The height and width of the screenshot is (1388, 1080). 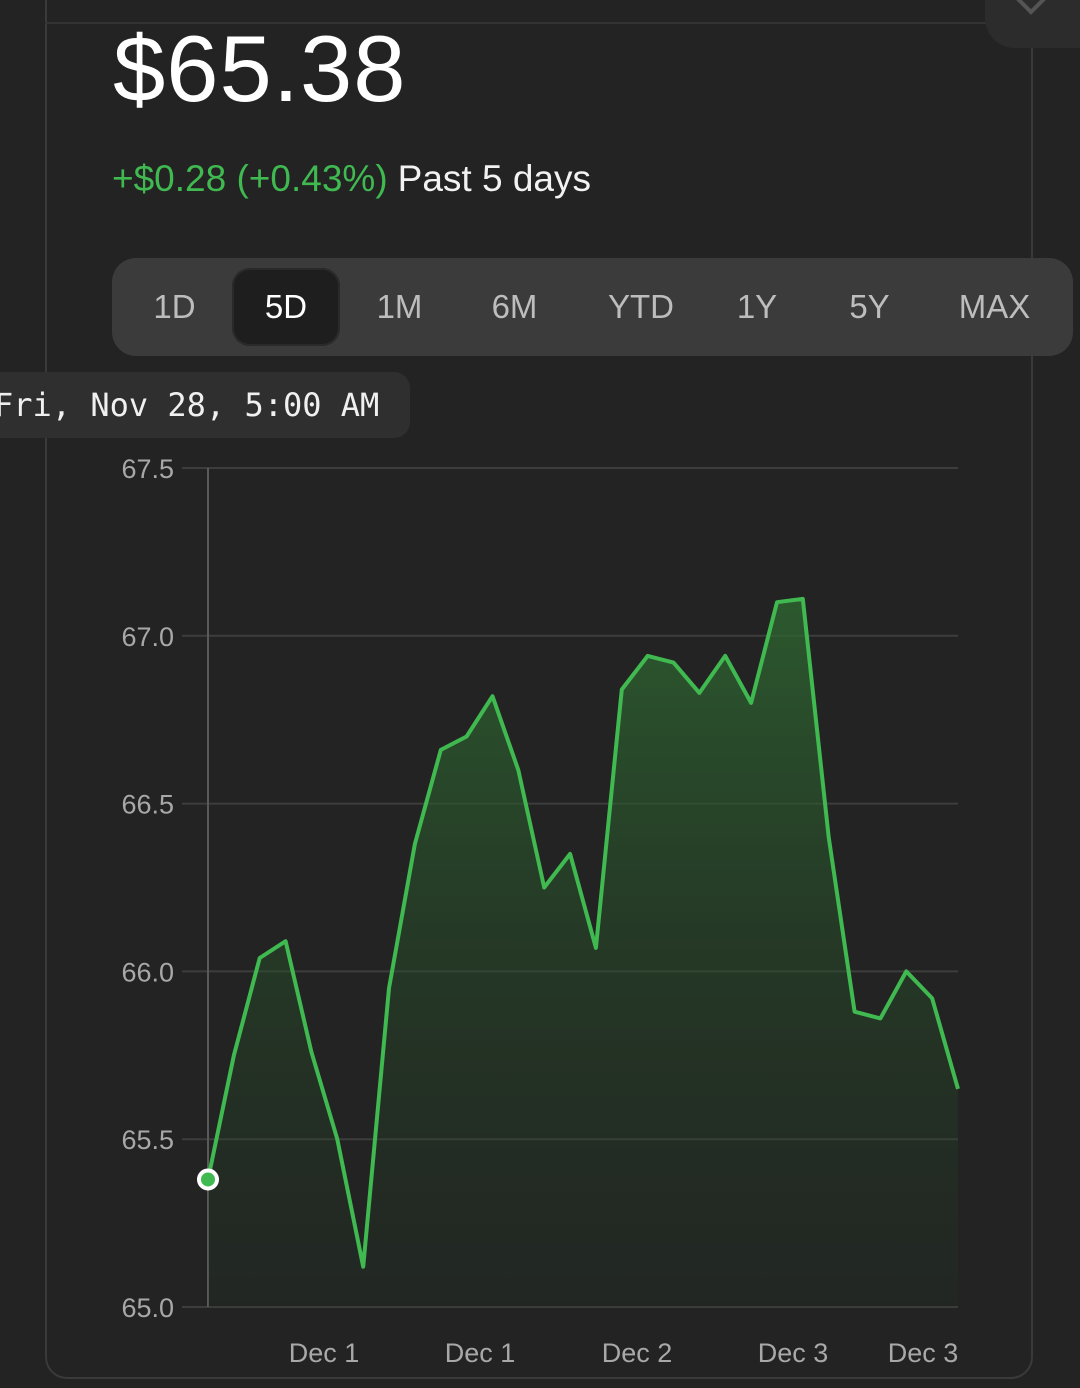 What do you see at coordinates (147, 1140) in the screenshot?
I see `y-tick-label: 65.5` at bounding box center [147, 1140].